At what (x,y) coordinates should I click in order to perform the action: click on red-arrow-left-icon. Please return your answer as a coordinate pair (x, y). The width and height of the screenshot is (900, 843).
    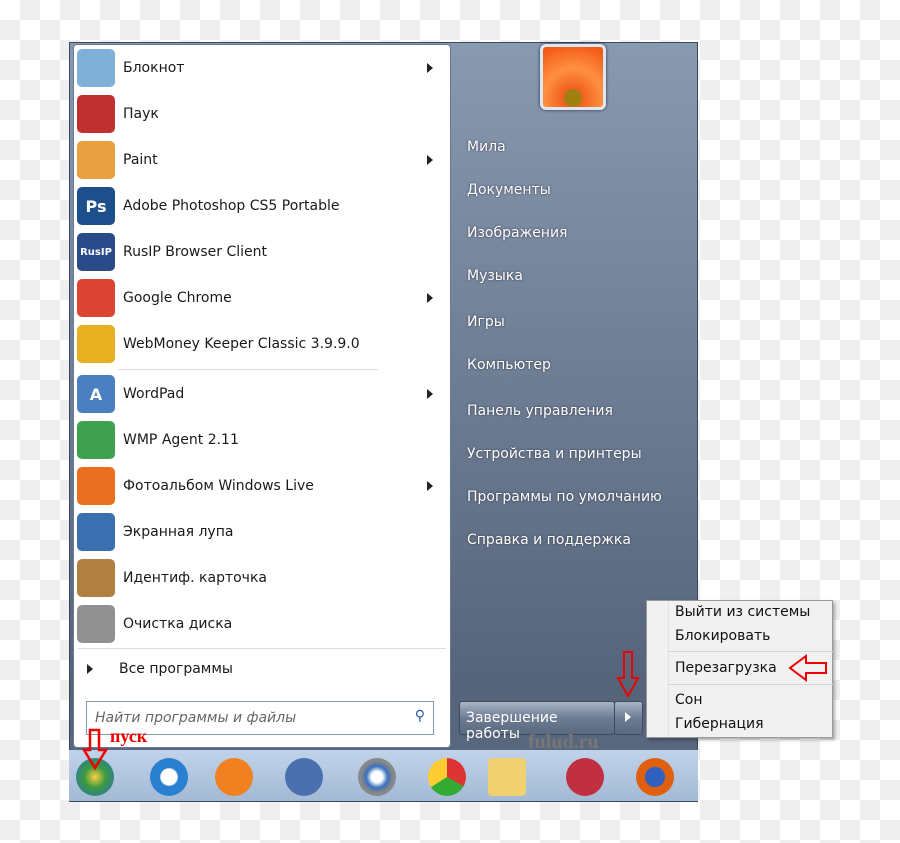
    Looking at the image, I should click on (807, 668).